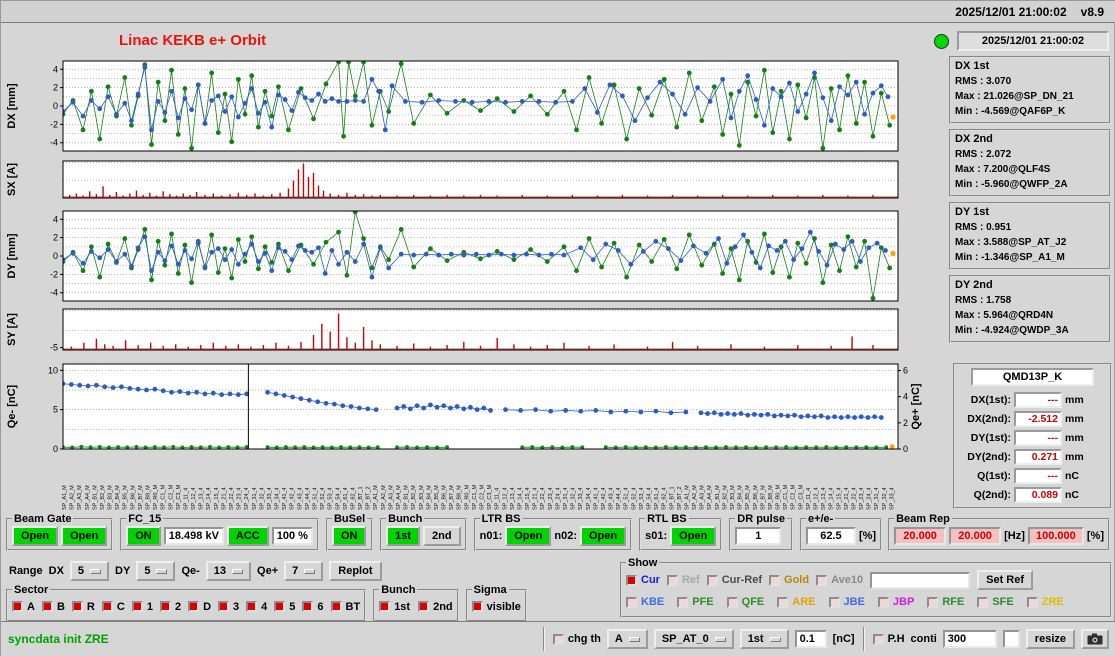  What do you see at coordinates (55, 256) in the screenshot?
I see `svg-text: 0` at bounding box center [55, 256].